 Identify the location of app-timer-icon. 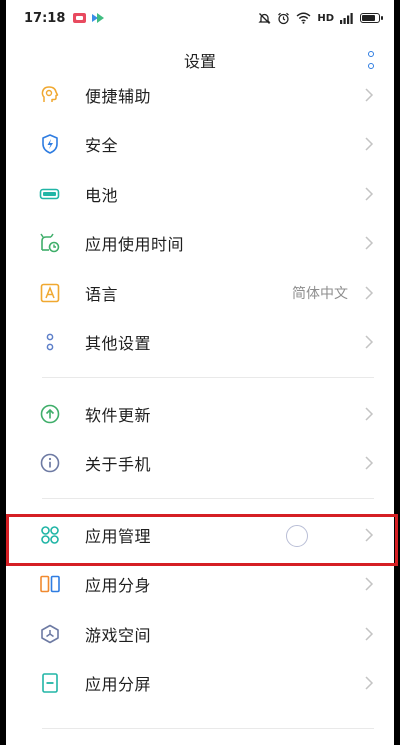
(50, 243).